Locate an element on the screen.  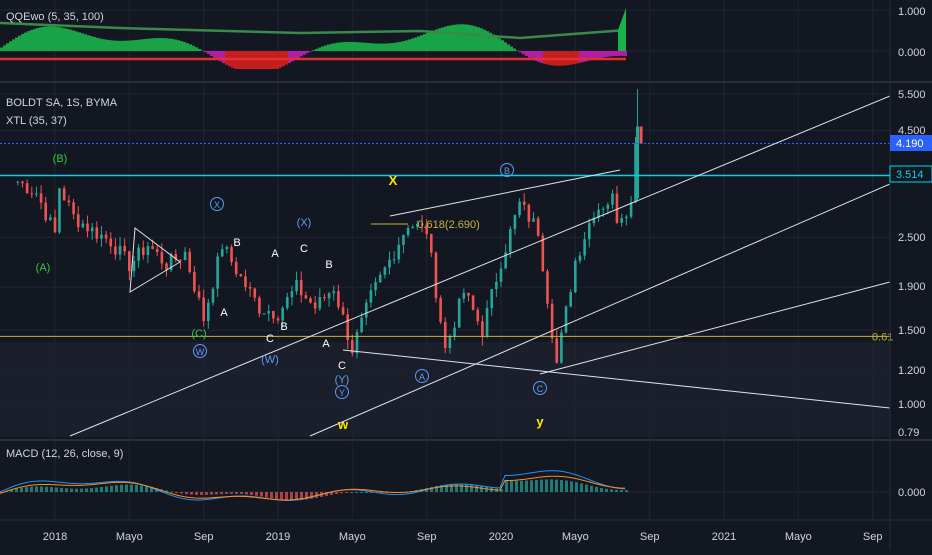
time-axis-label: Sep is located at coordinates (204, 537).